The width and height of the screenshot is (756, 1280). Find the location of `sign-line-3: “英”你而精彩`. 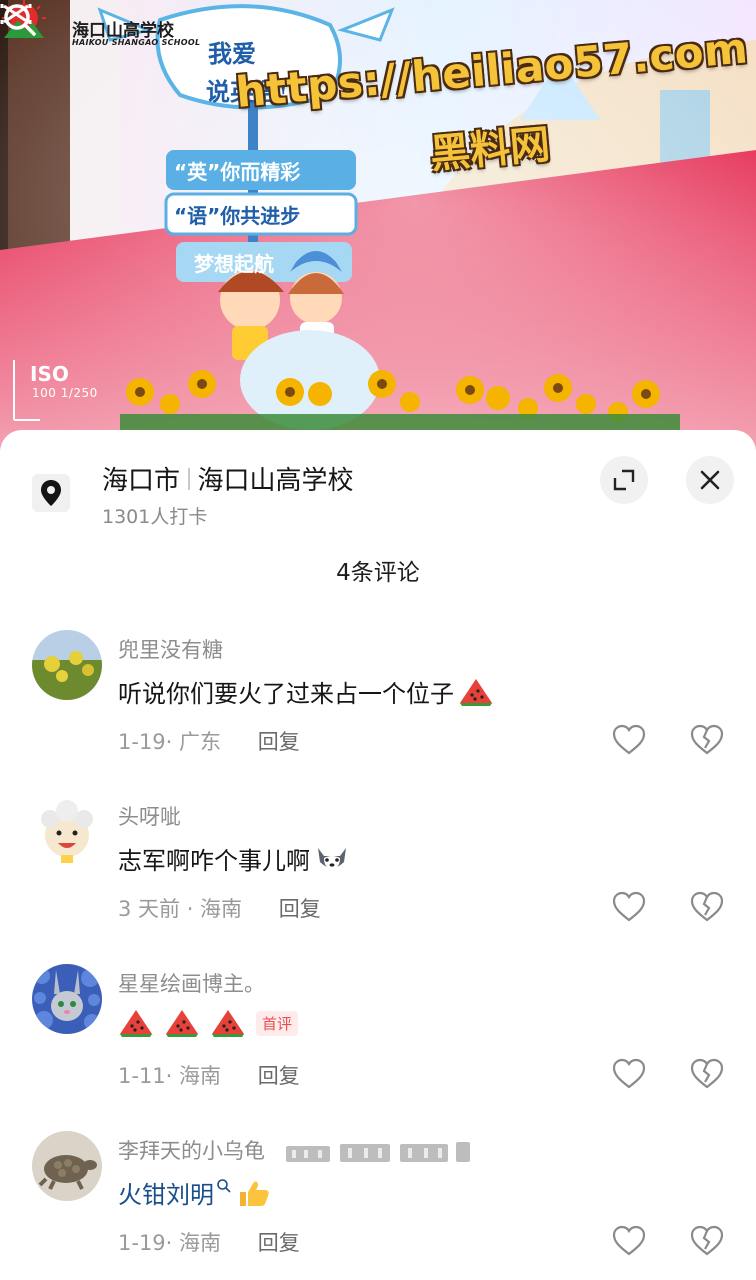

sign-line-3: “英”你而精彩 is located at coordinates (237, 172).